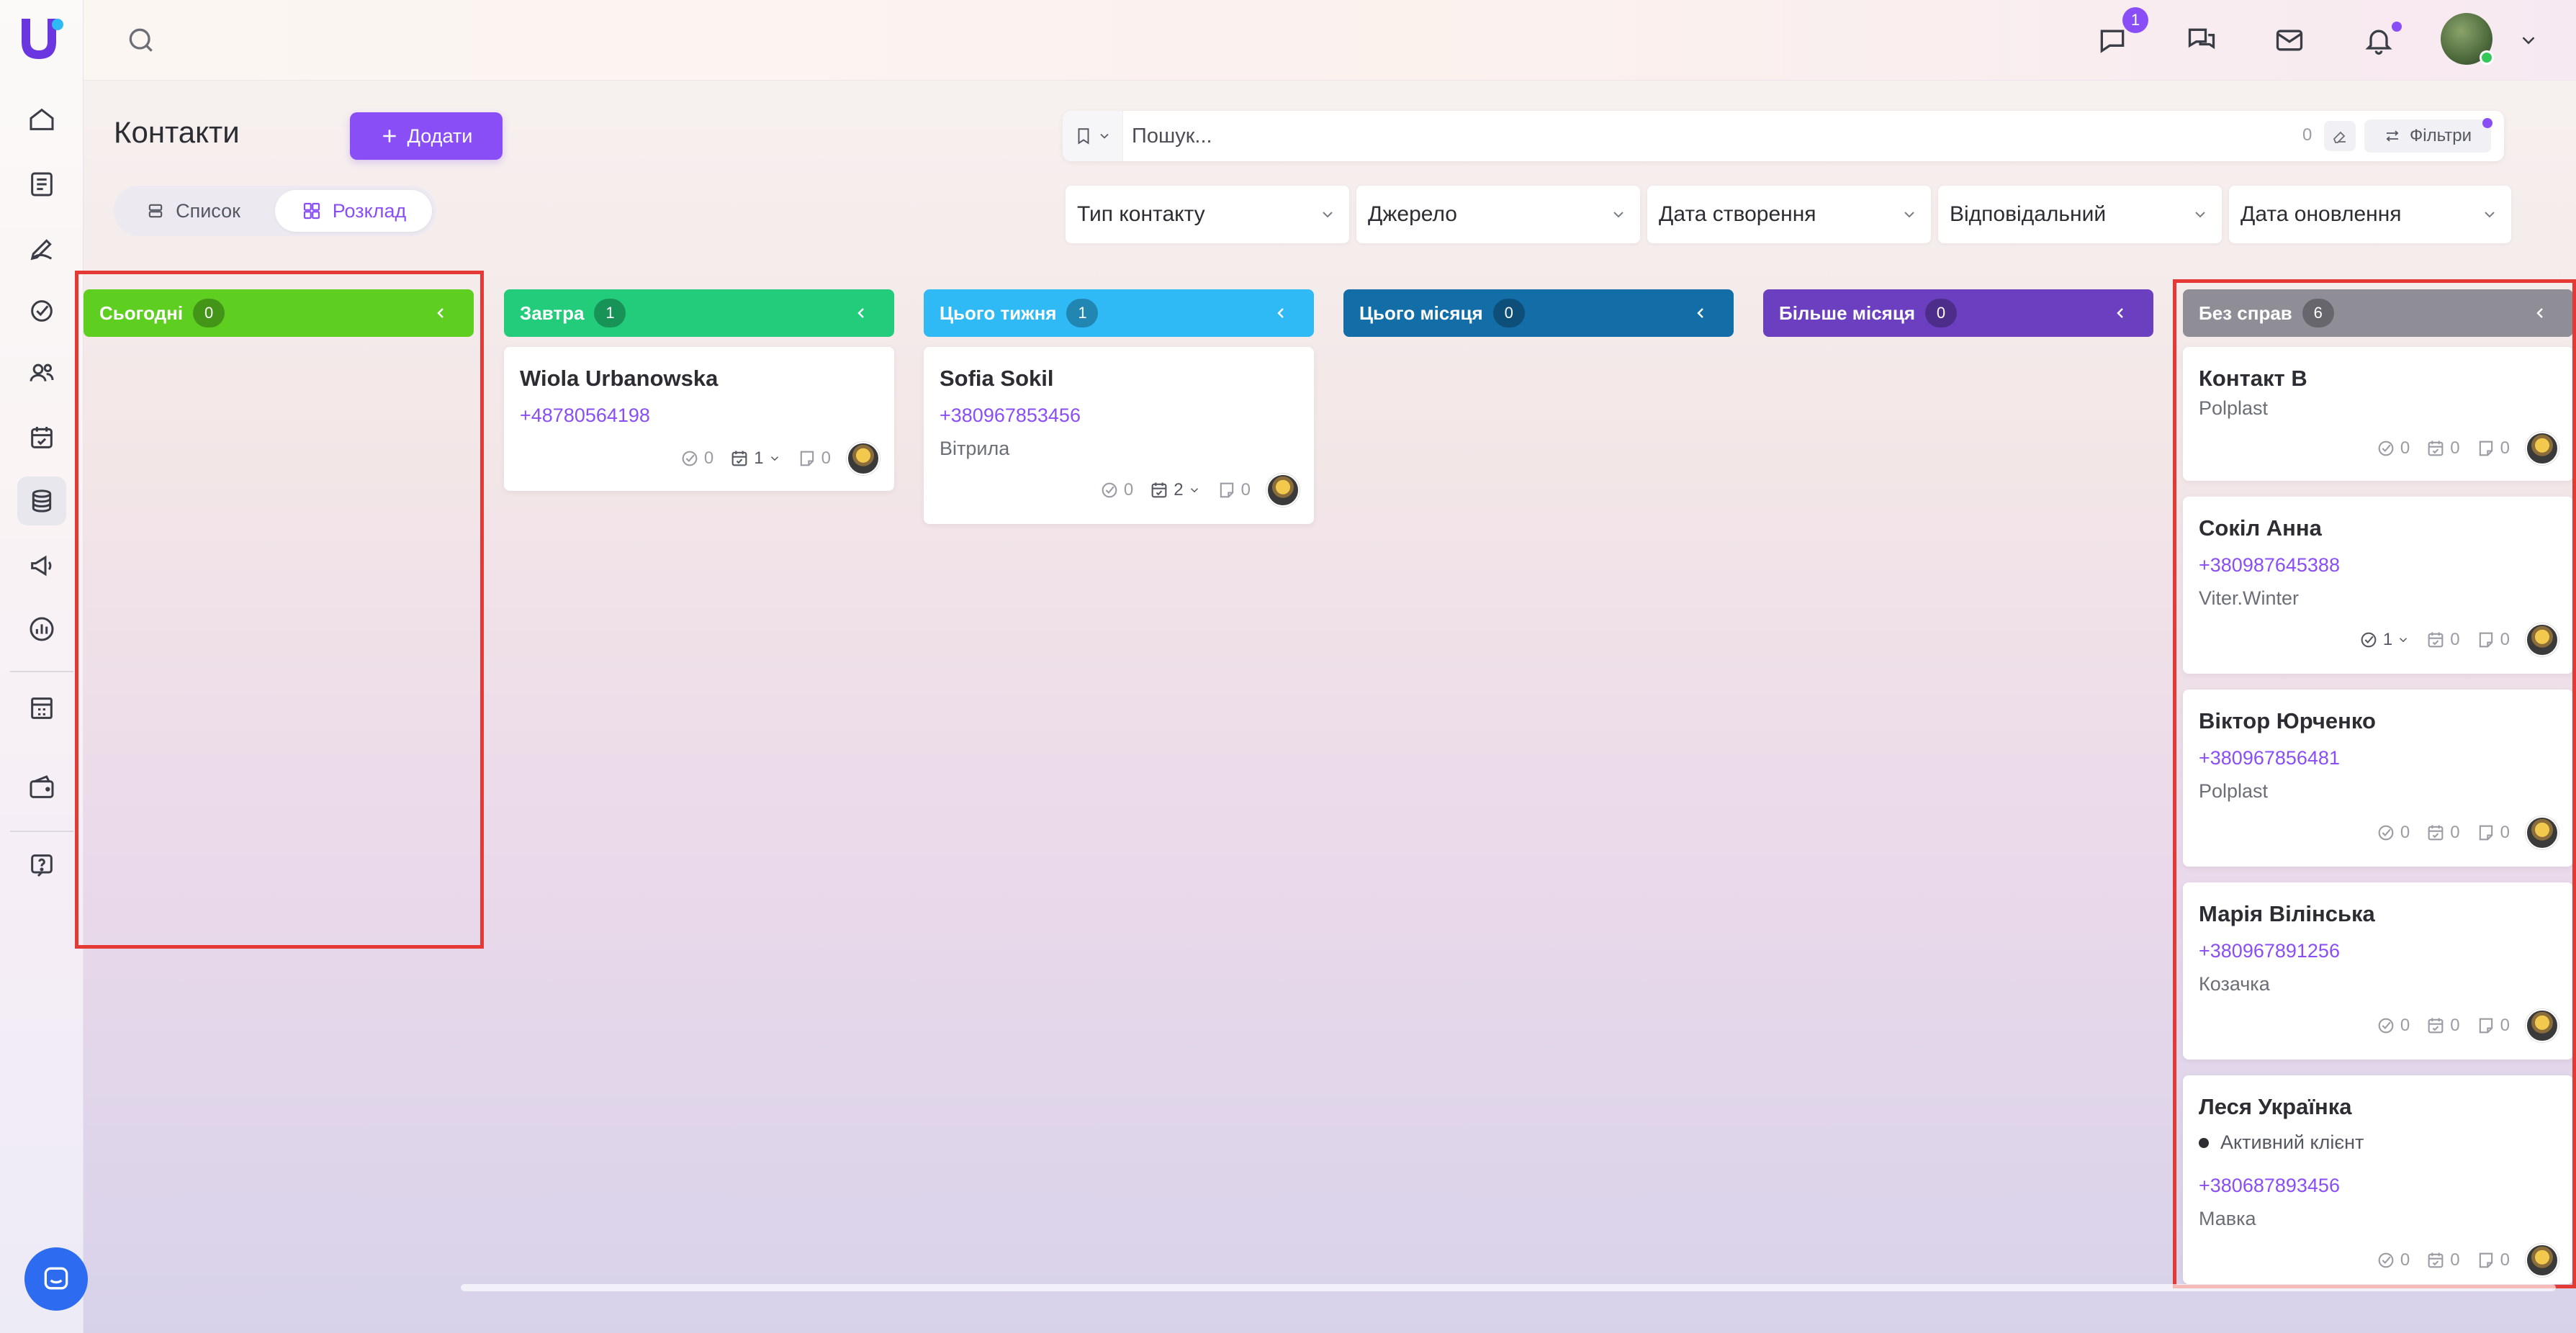 The height and width of the screenshot is (1333, 2576). I want to click on saved-filters-button, so click(1093, 136).